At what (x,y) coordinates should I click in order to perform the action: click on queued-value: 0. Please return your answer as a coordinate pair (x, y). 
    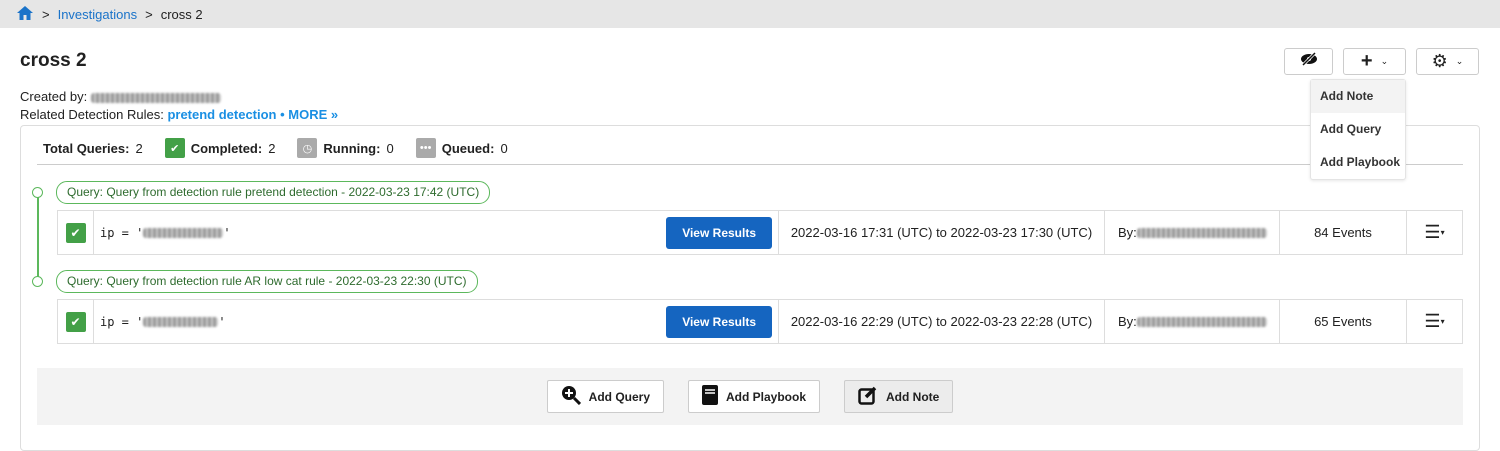
    Looking at the image, I should click on (504, 148).